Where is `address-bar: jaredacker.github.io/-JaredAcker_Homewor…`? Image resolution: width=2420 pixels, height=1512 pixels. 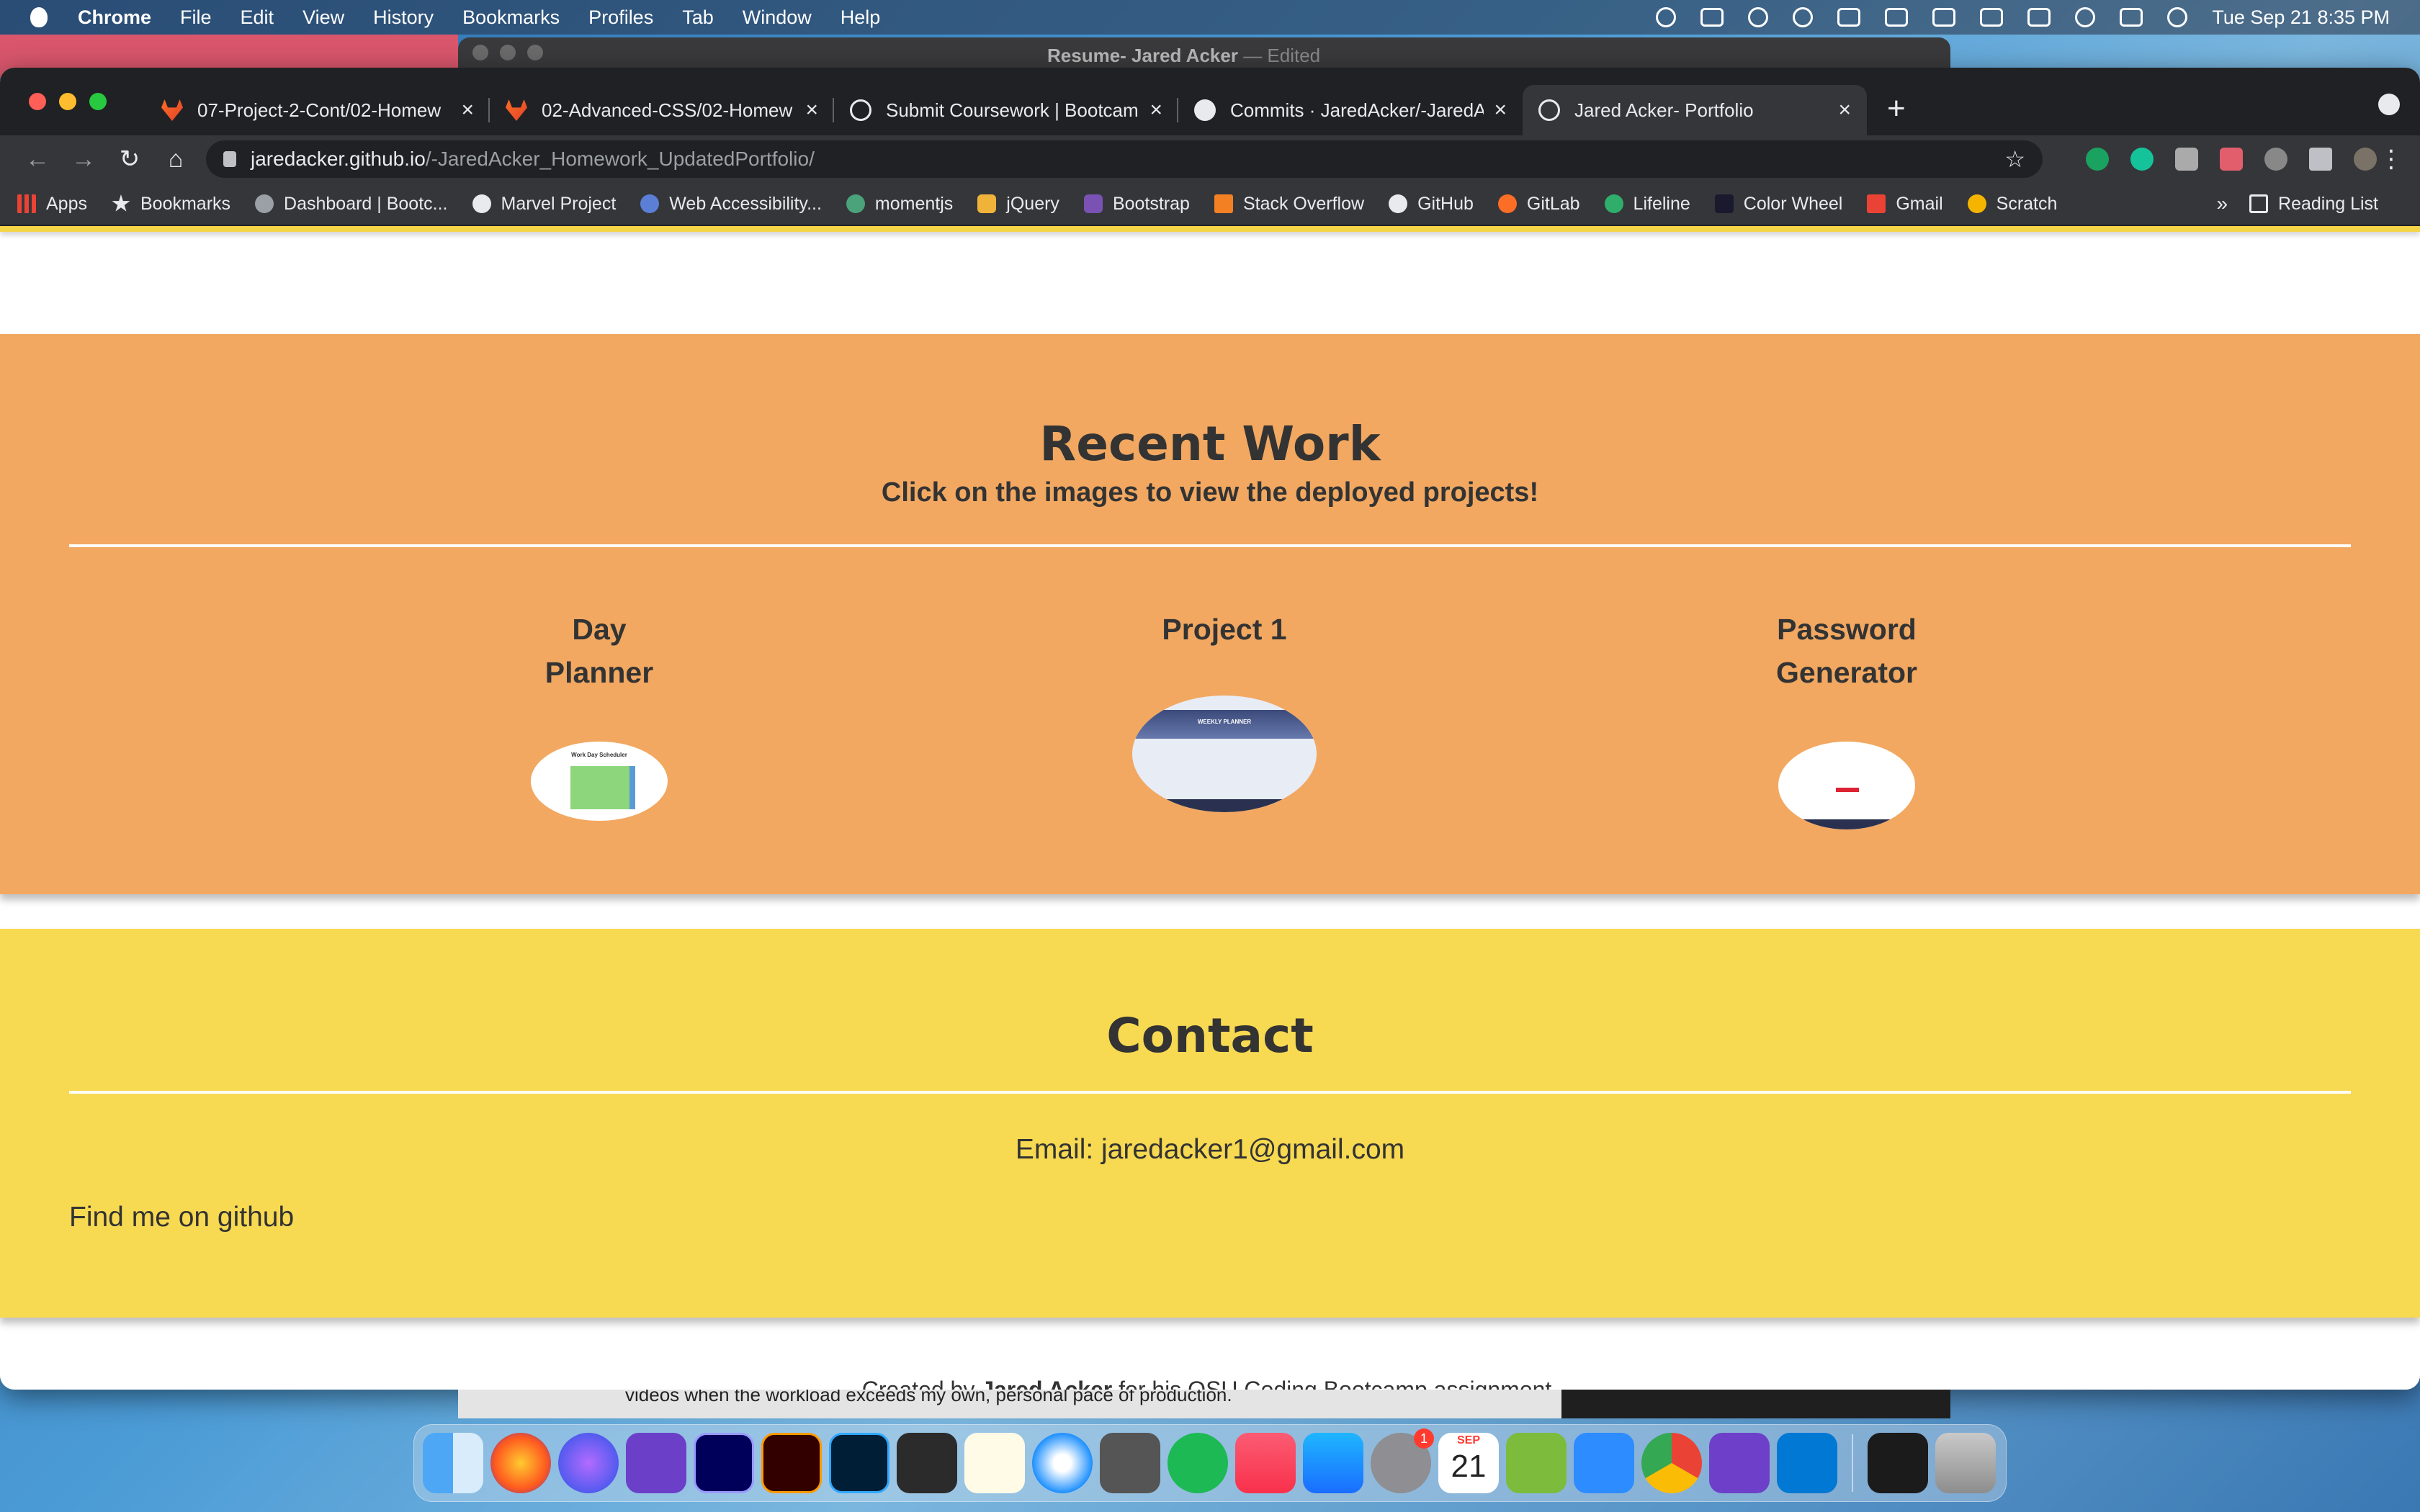 address-bar: jaredacker.github.io/-JaredAcker_Homewor… is located at coordinates (1124, 159).